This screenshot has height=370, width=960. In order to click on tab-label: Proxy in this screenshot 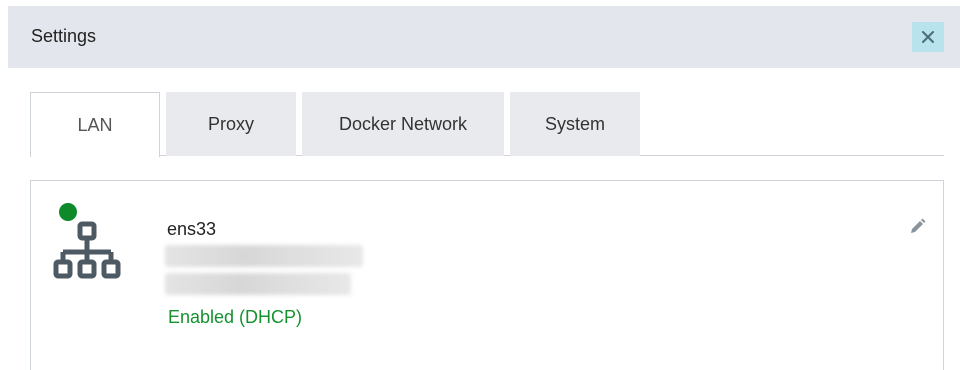, I will do `click(230, 123)`.